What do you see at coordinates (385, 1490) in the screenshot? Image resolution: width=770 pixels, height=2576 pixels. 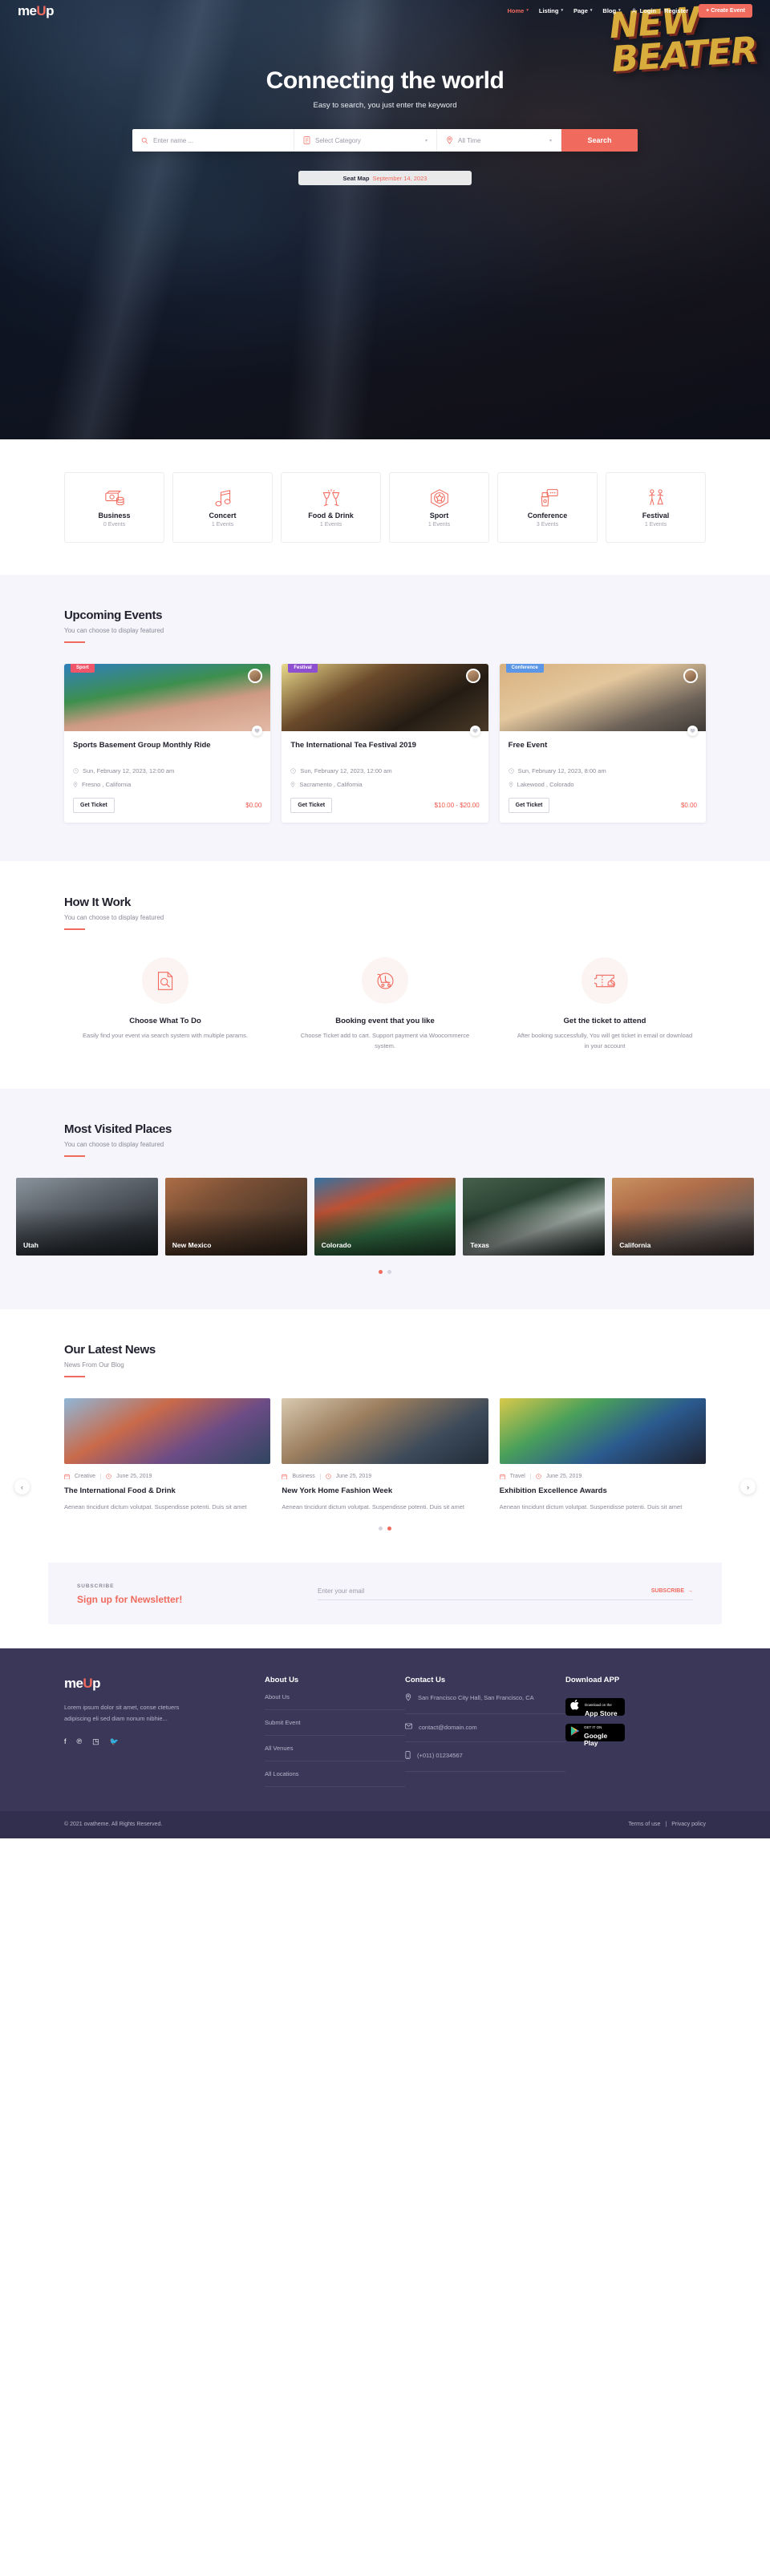 I see `news-title: New York Home Fashion Week` at bounding box center [385, 1490].